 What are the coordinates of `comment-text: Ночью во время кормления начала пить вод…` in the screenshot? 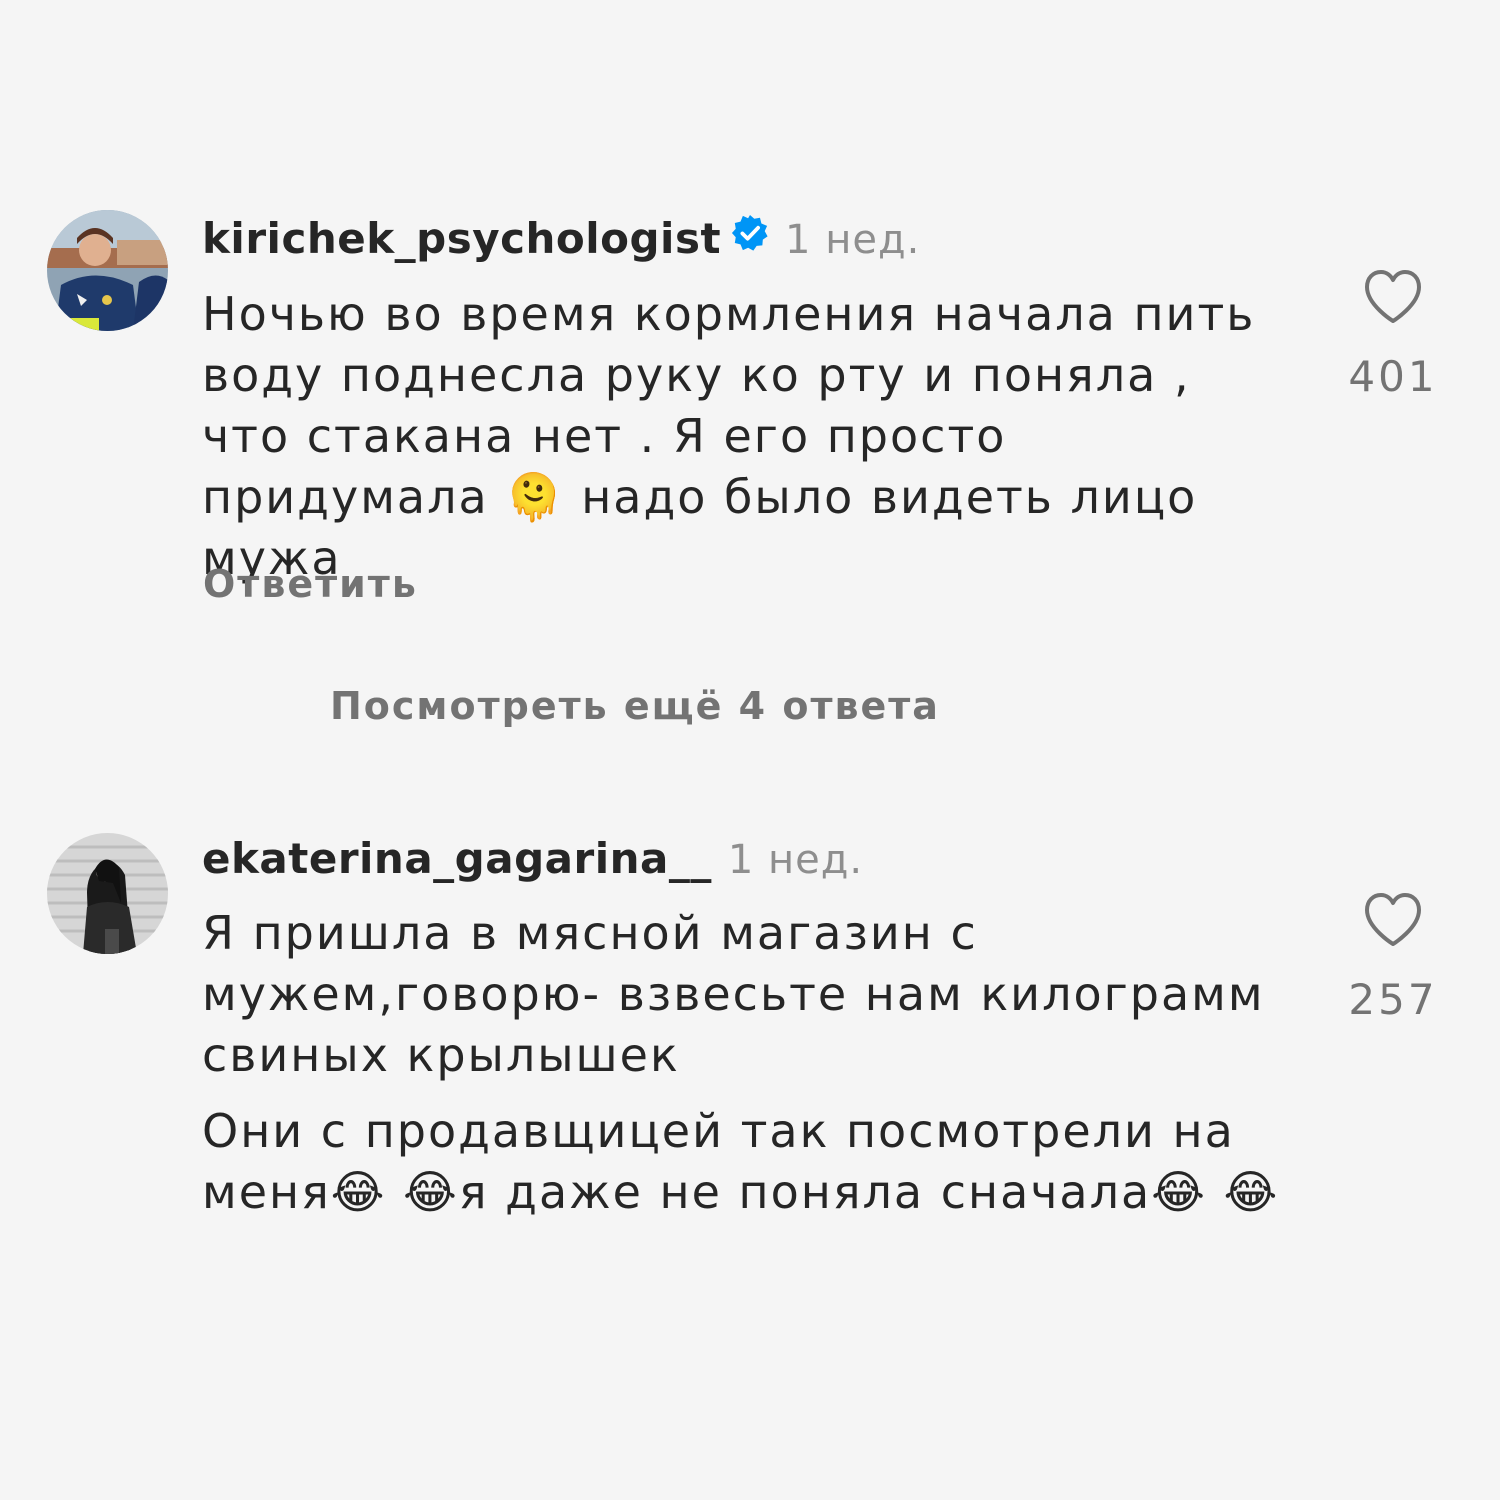 It's located at (744, 436).